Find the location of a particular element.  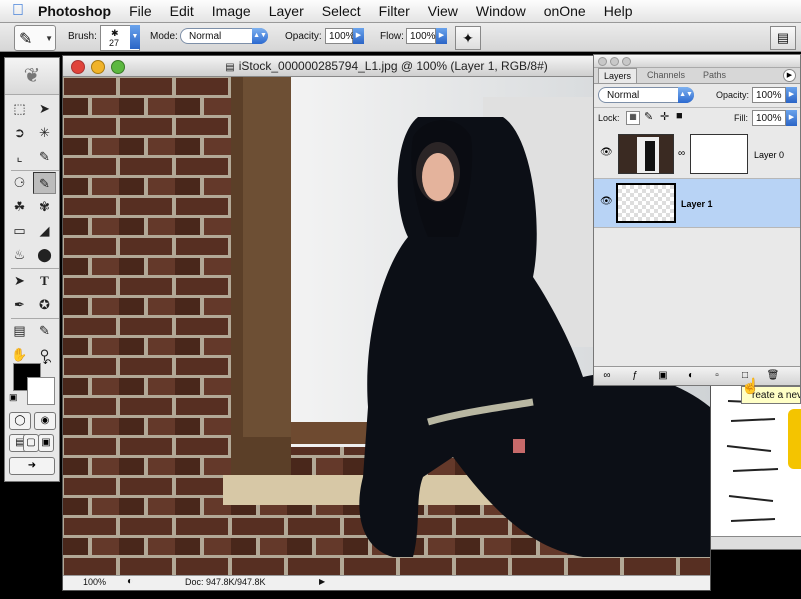

link-layers-icon: ∞ is located at coordinates (607, 375).